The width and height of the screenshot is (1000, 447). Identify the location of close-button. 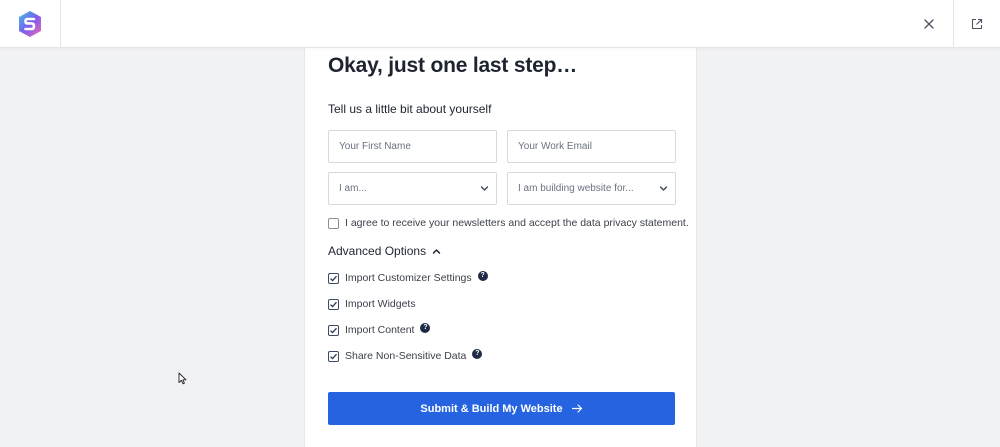
(929, 24).